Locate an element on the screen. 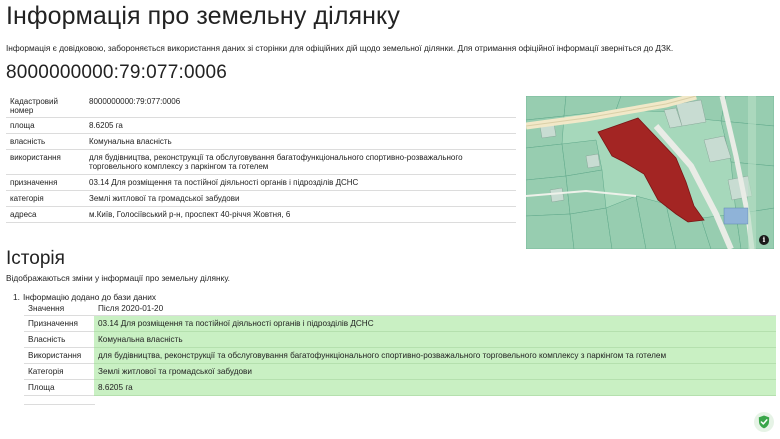 The image size is (780, 439). shield-check-badge is located at coordinates (764, 422).